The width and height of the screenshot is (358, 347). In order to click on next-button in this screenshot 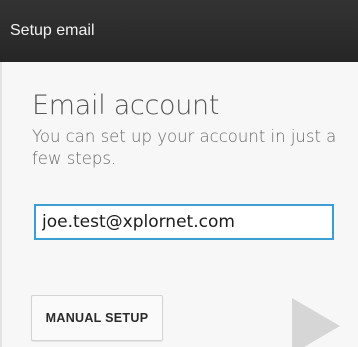, I will do `click(320, 318)`.